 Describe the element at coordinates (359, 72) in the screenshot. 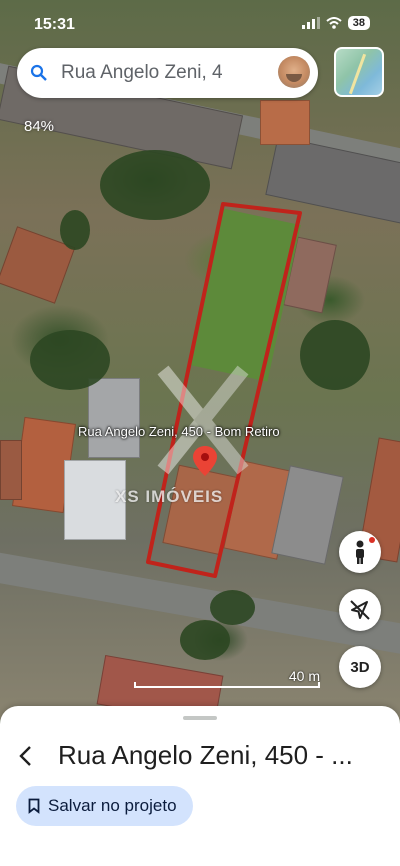

I see `layers-map-thumbnail` at that location.